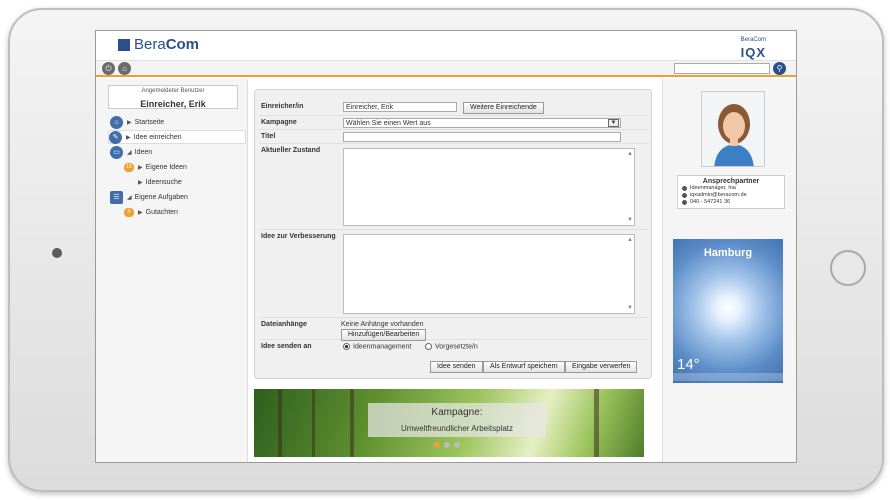 The height and width of the screenshot is (500, 890). I want to click on nav-item-gutachten: 0 ▶ Gutachten, so click(151, 212).